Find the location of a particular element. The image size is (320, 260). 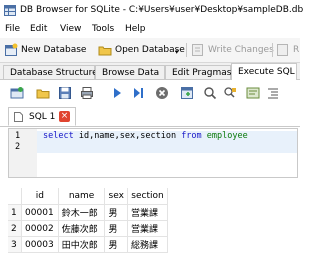

write-changes-button: Write Changes is located at coordinates (232, 50).